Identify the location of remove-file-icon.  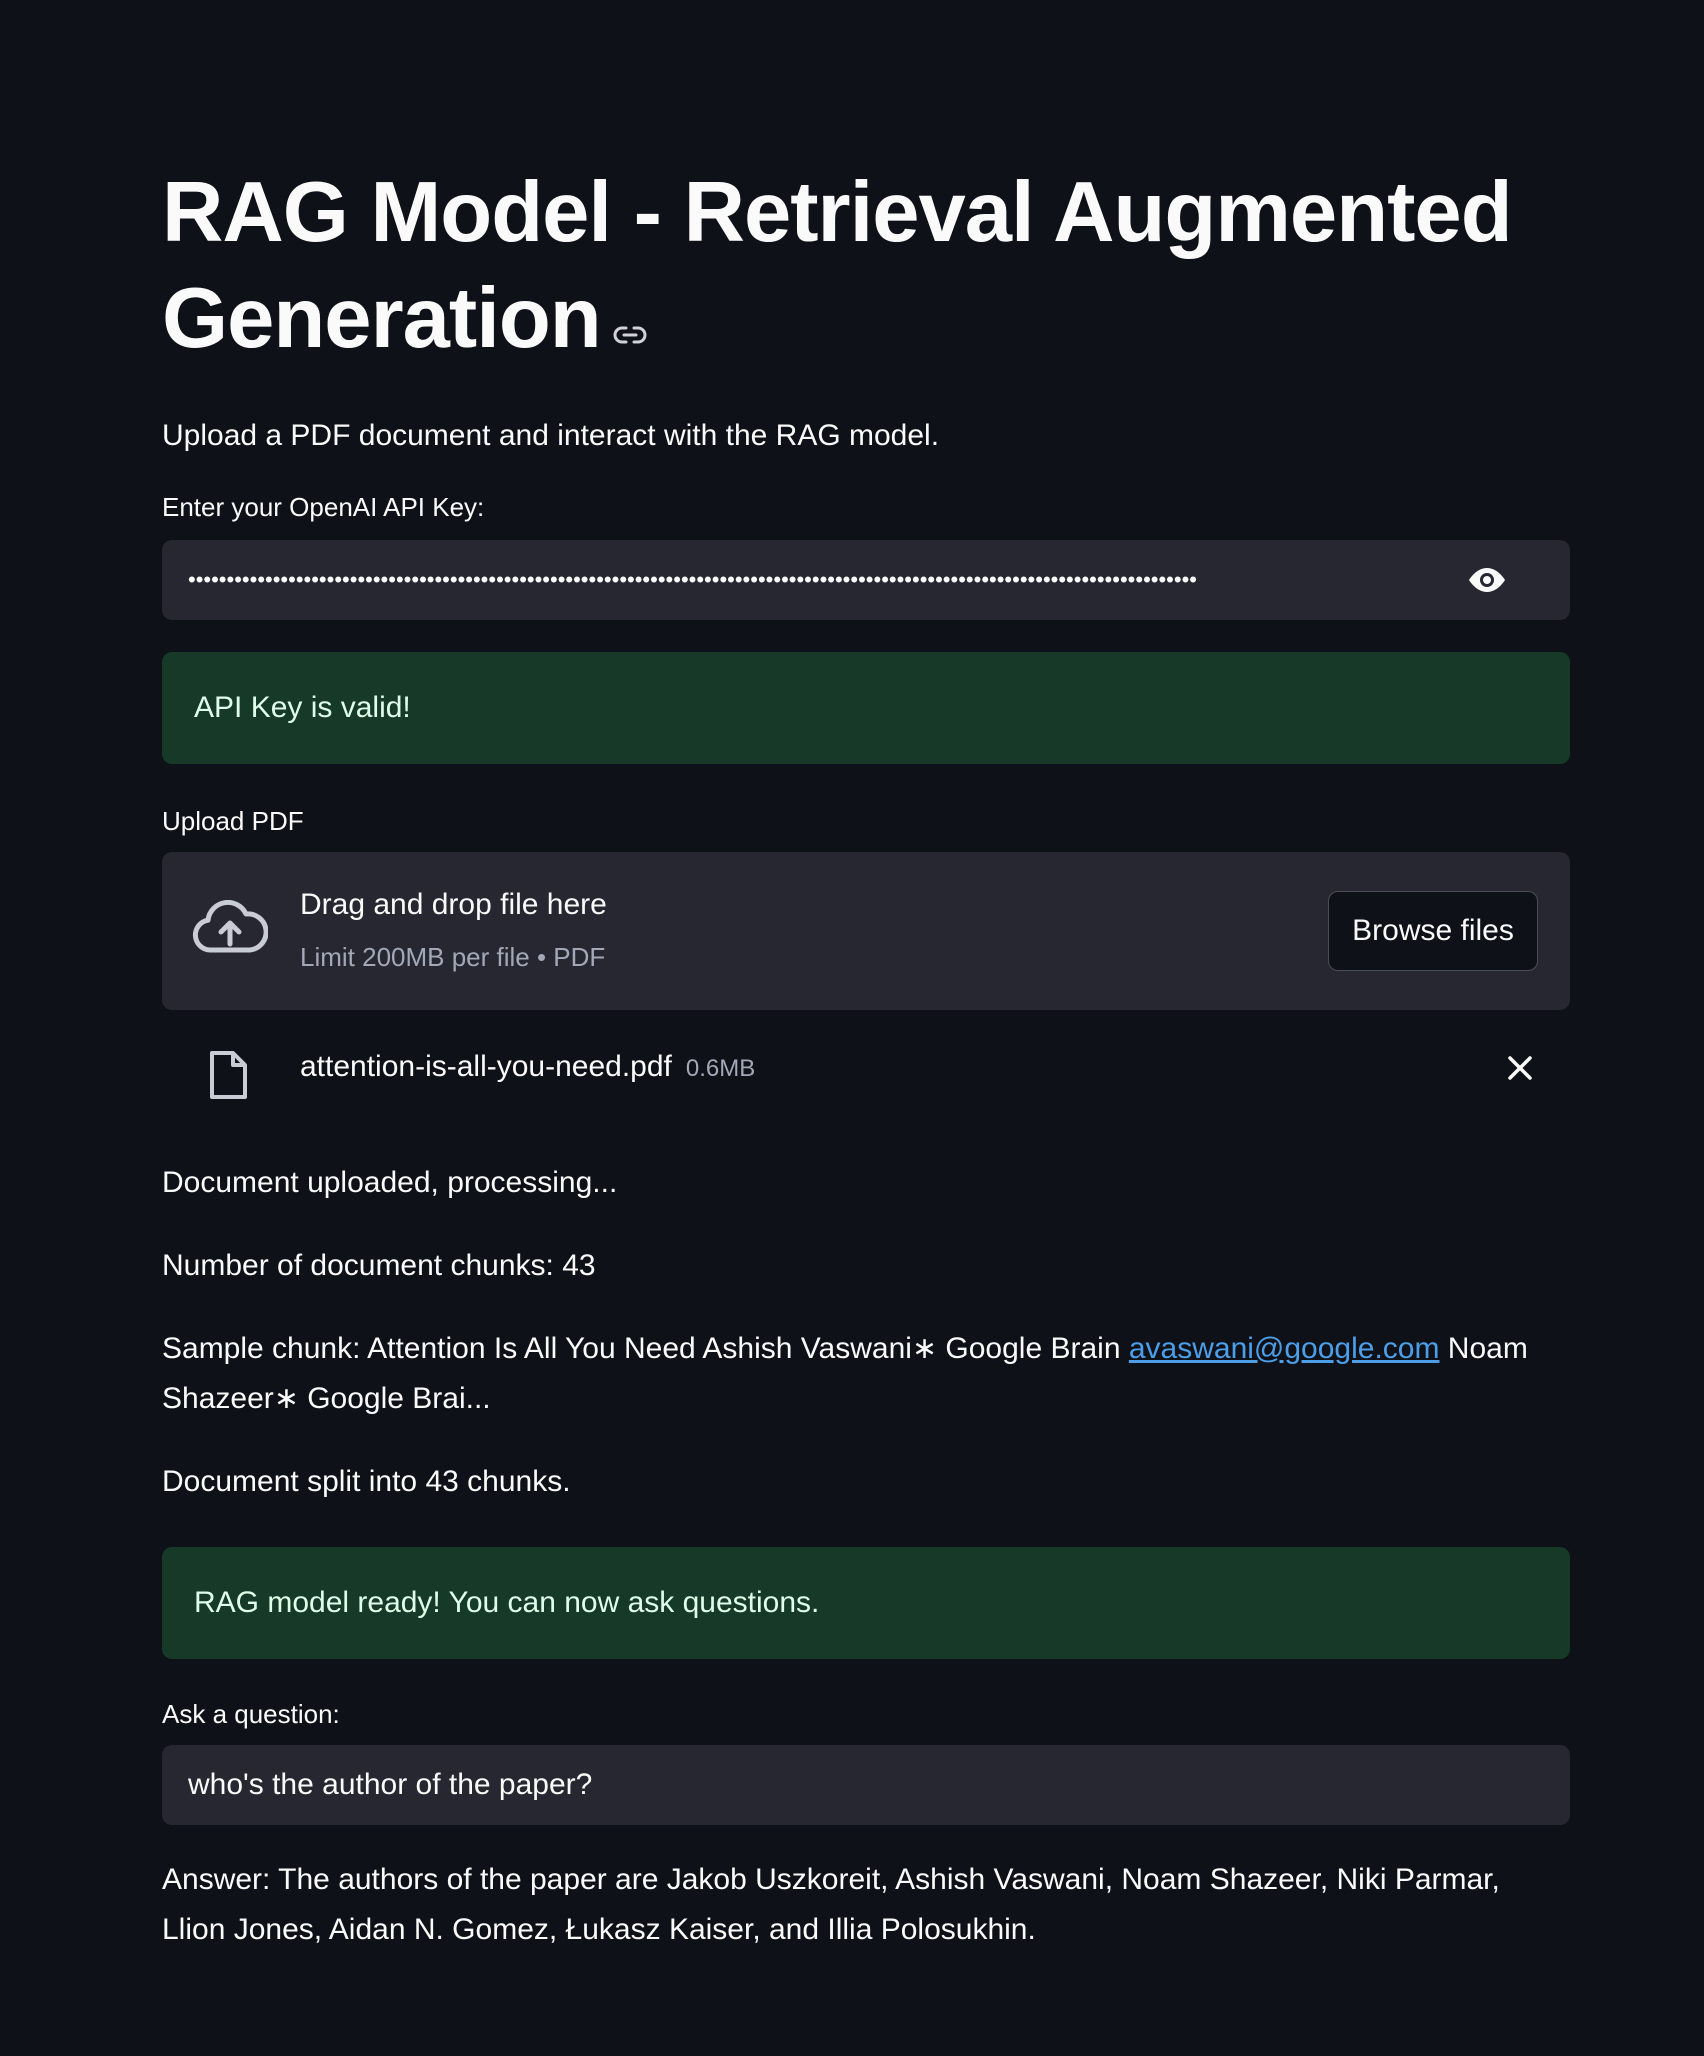
(1520, 1070).